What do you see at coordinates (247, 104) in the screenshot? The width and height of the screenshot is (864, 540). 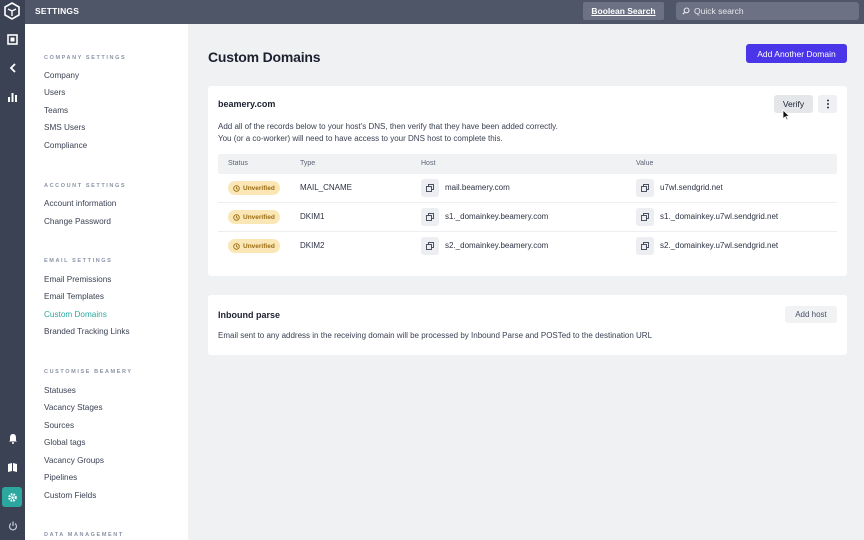 I see `domain-name: beamery.com` at bounding box center [247, 104].